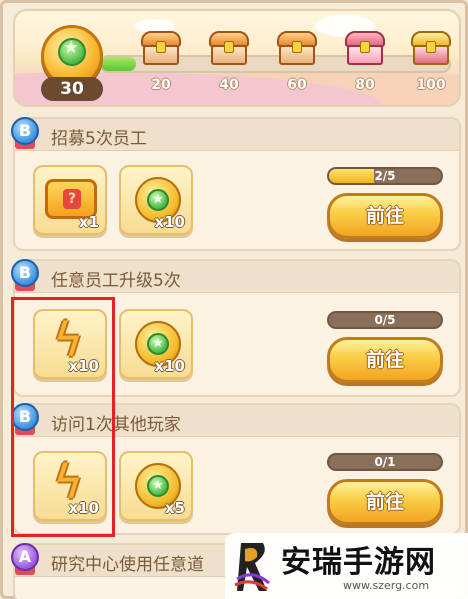 Image resolution: width=468 pixels, height=599 pixels. What do you see at coordinates (431, 48) in the screenshot?
I see `gold-chest-icon` at bounding box center [431, 48].